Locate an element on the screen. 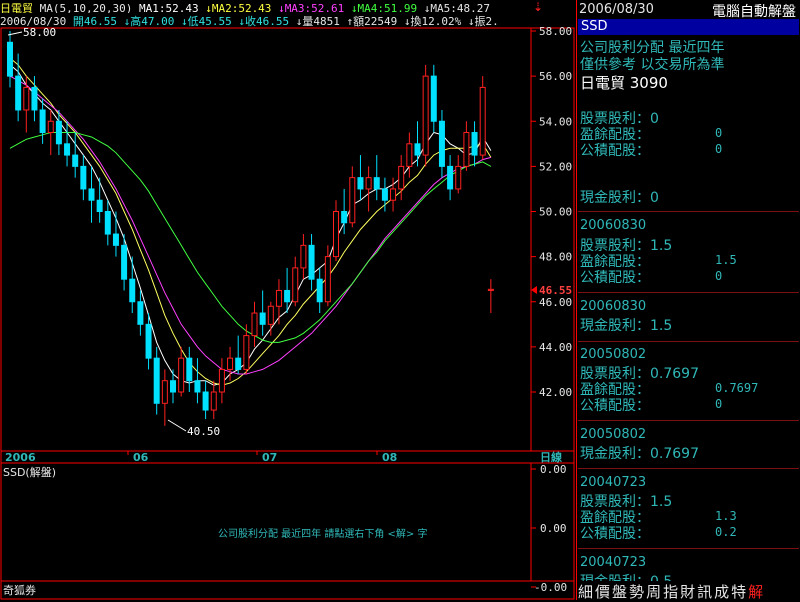 This screenshot has width=800, height=602. current-price-label: 46.55 is located at coordinates (555, 290).